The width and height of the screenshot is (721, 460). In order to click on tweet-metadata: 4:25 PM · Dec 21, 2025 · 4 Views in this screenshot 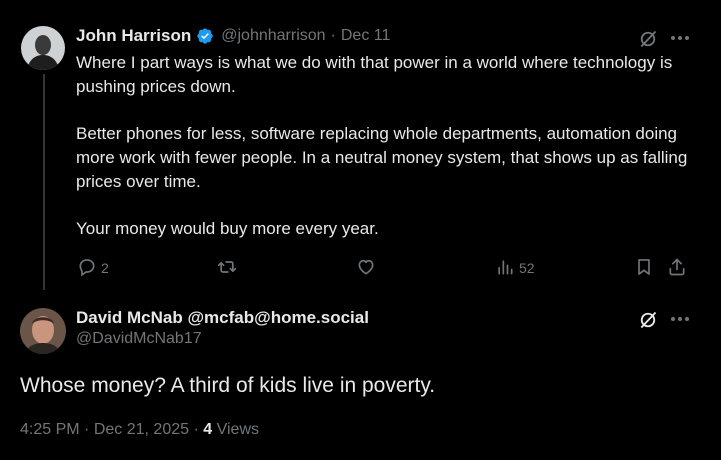, I will do `click(139, 430)`.